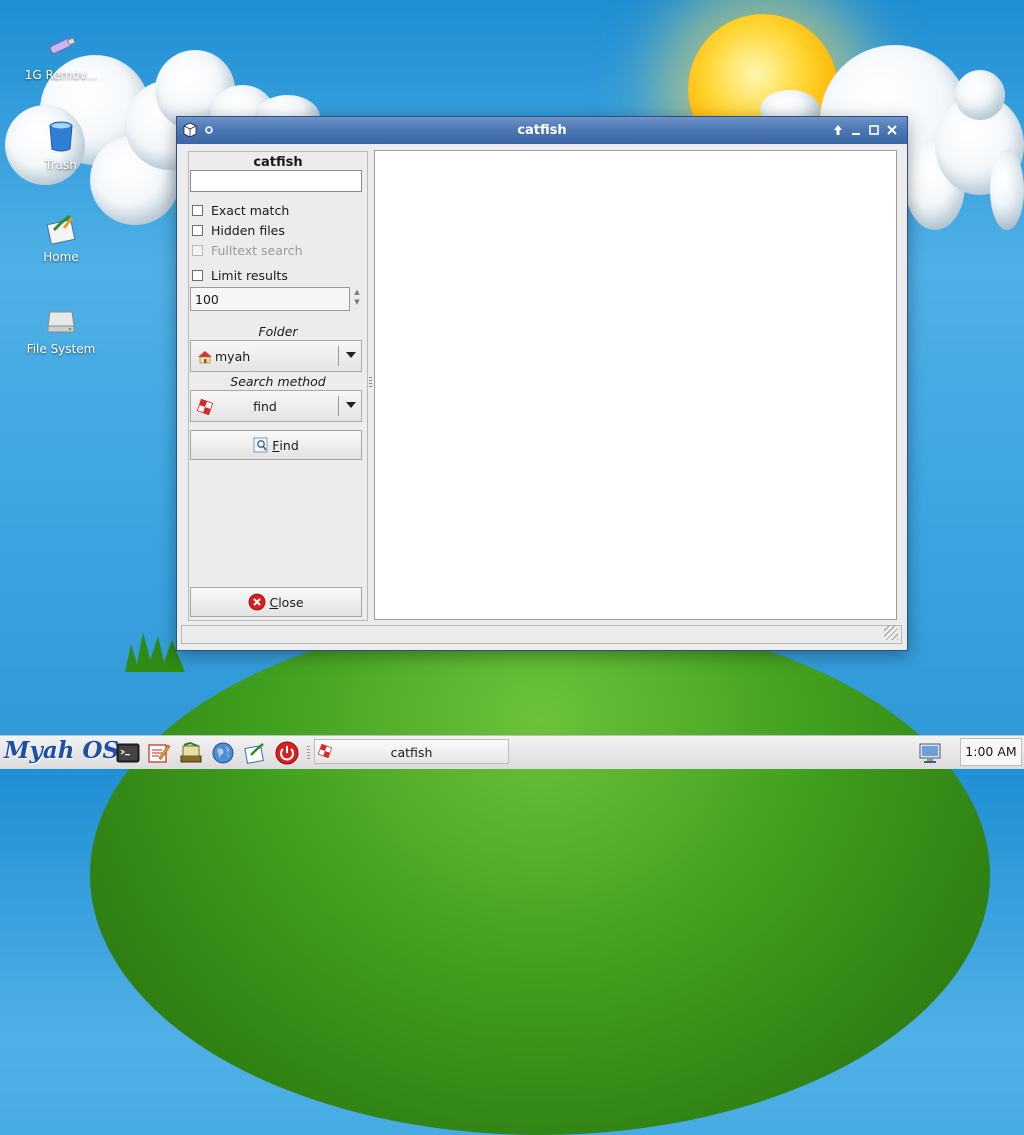 This screenshot has width=1024, height=1135. What do you see at coordinates (265, 406) in the screenshot?
I see `search-method-value: find` at bounding box center [265, 406].